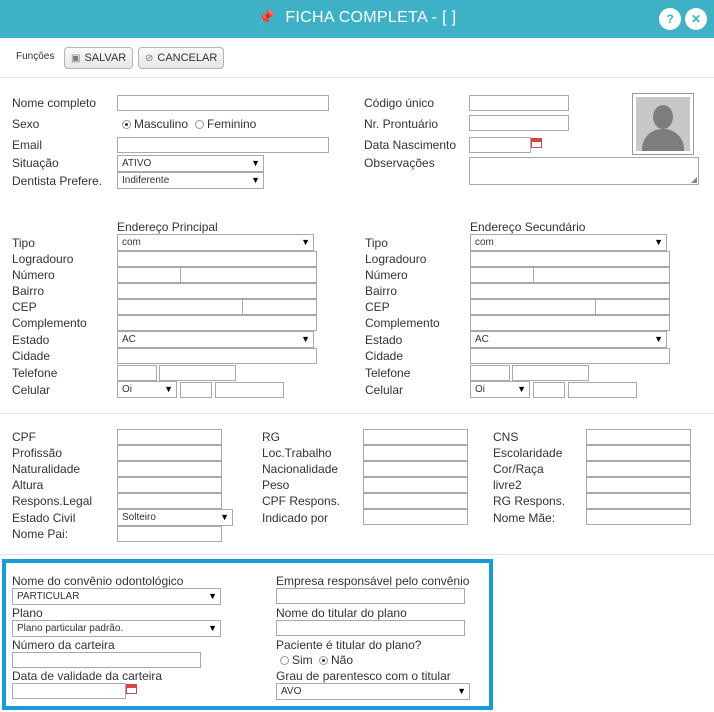 This screenshot has height=712, width=714. I want to click on altura-label: Altura, so click(28, 485).